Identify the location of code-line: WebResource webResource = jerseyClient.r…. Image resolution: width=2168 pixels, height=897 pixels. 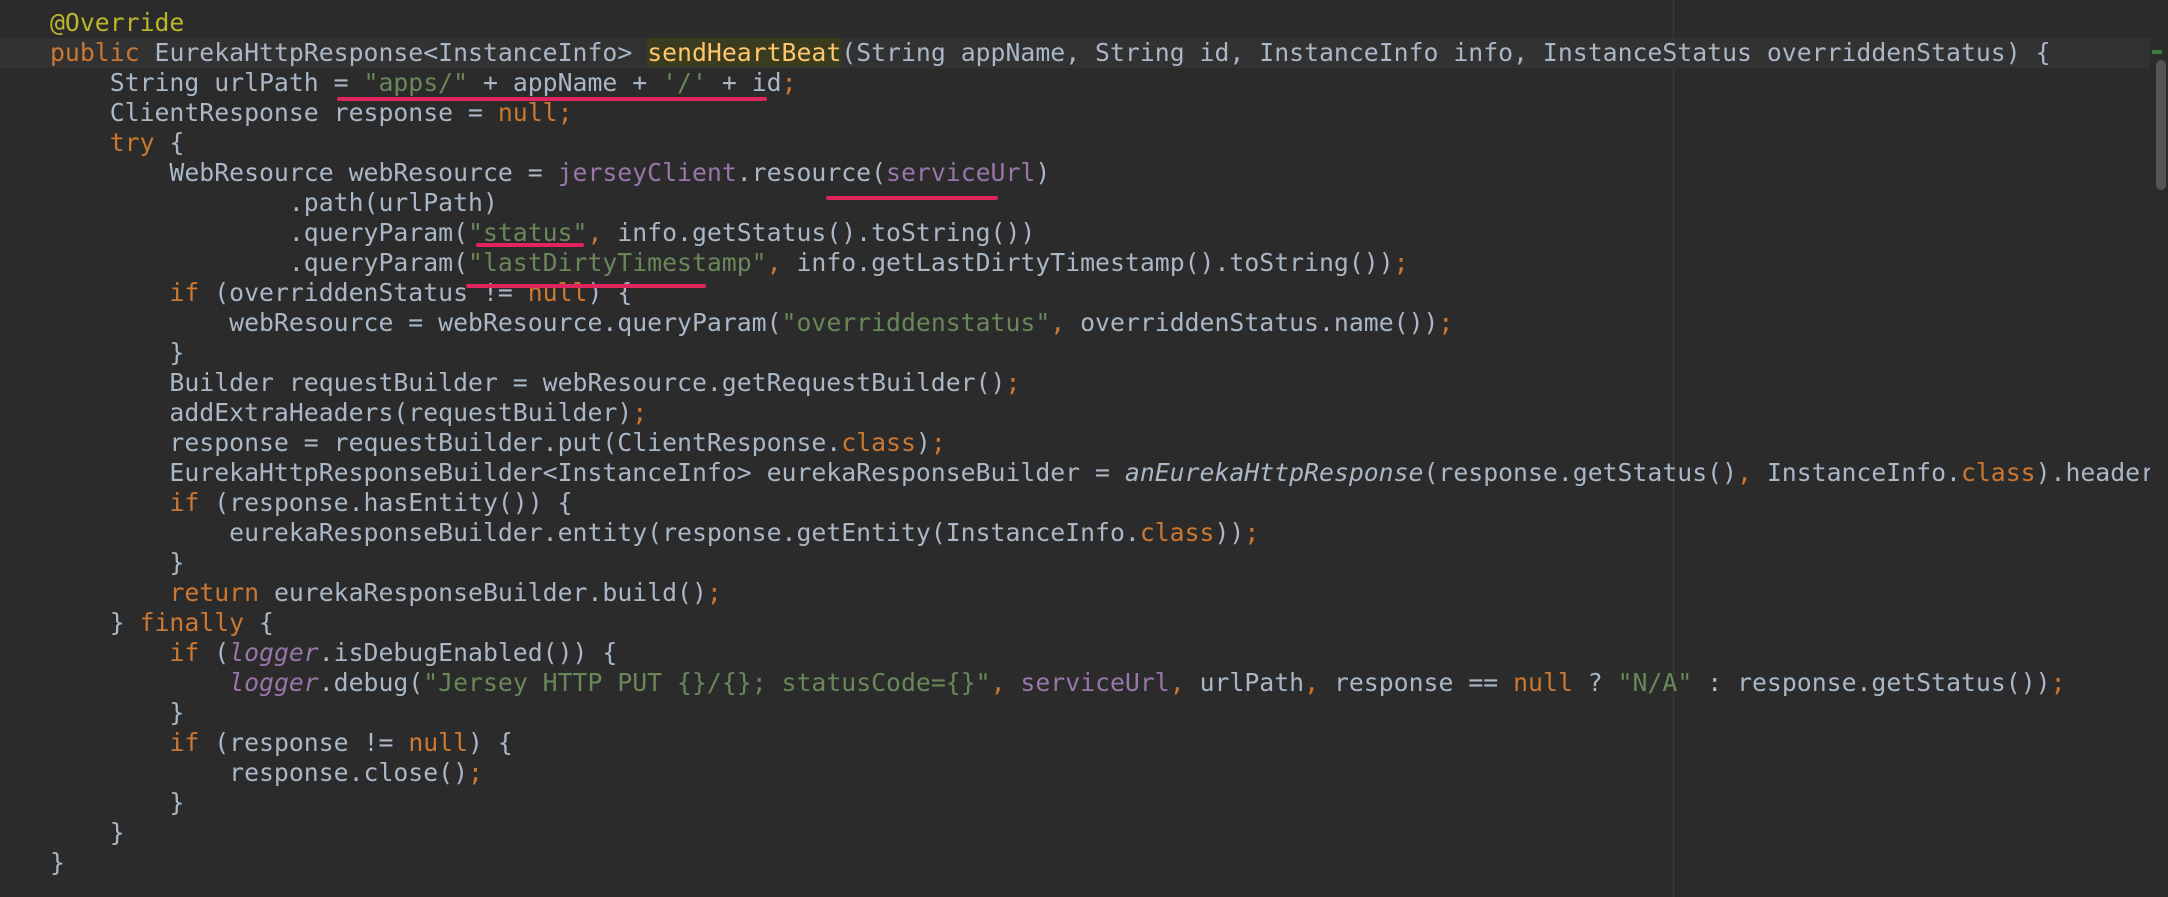
(1109, 173).